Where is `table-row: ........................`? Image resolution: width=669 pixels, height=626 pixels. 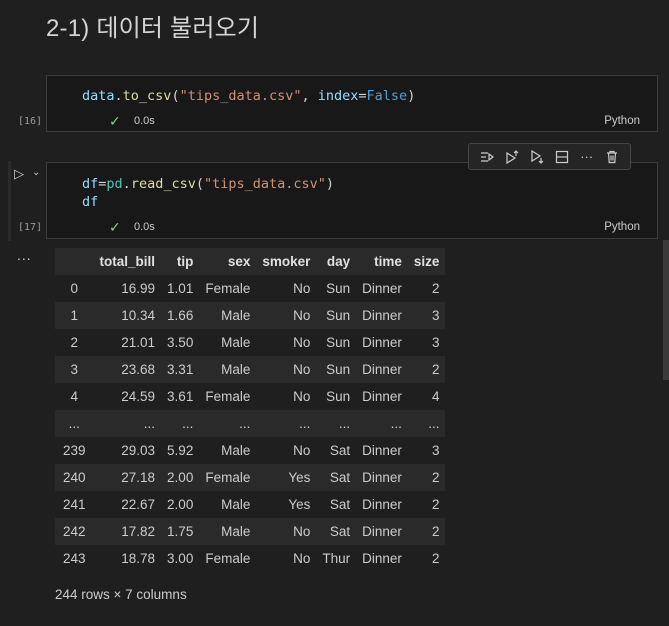 table-row: ........................ is located at coordinates (250, 423).